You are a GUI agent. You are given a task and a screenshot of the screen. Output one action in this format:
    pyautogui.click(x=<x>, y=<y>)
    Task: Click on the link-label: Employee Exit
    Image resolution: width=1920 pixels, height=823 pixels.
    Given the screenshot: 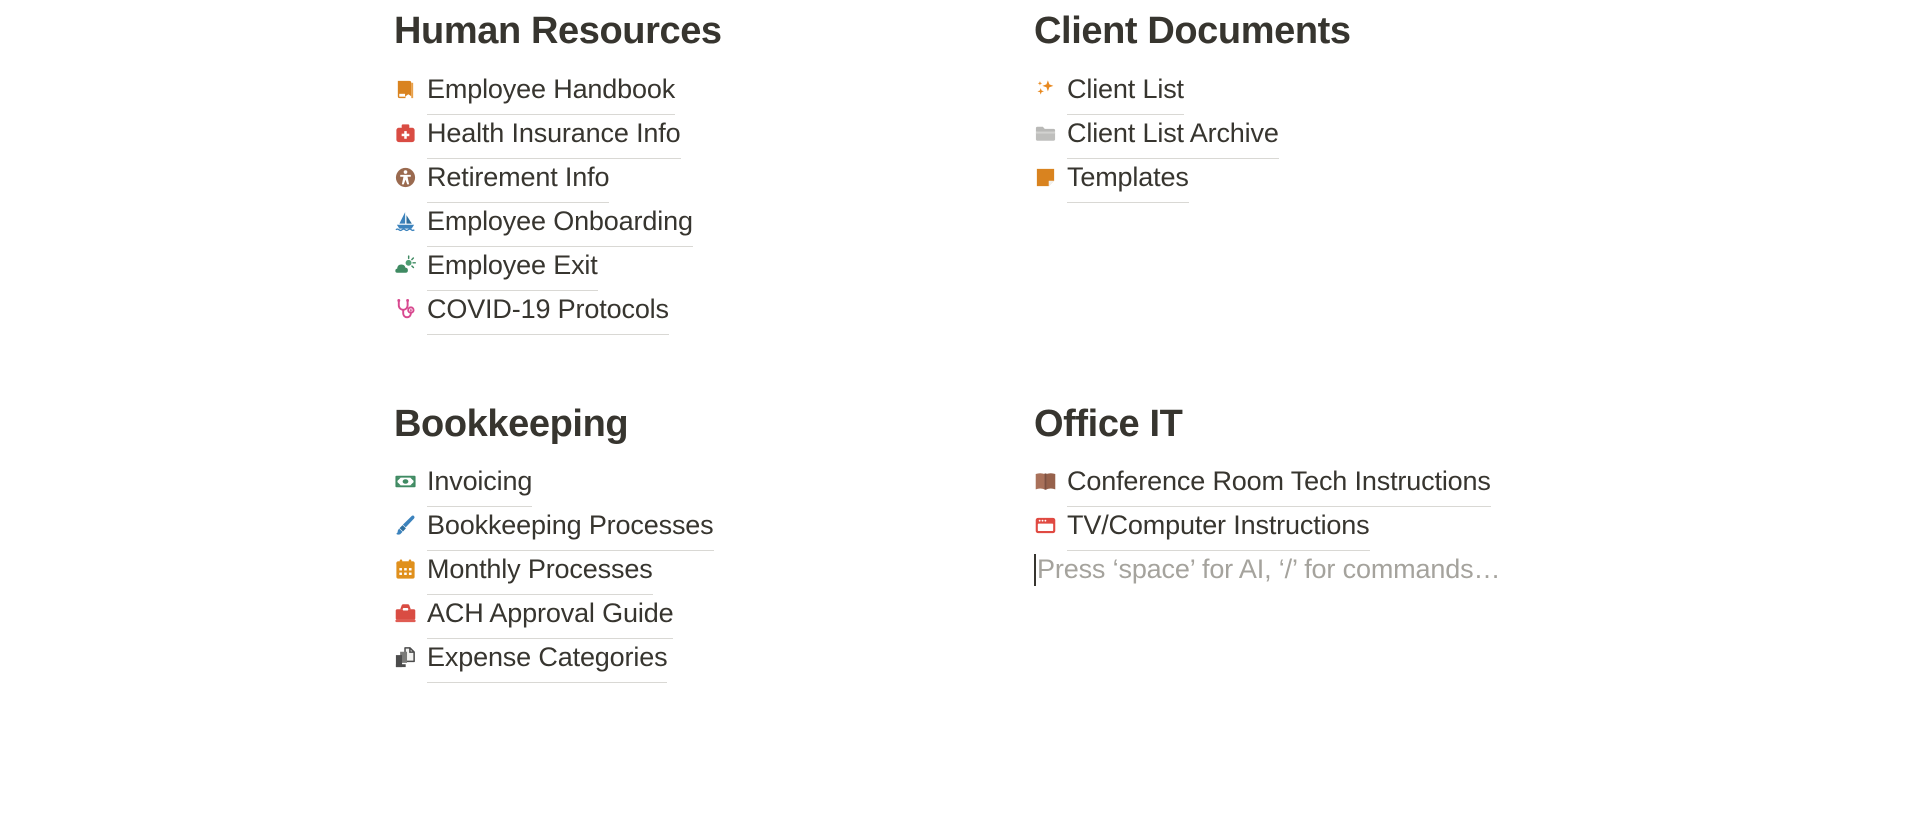 What is the action you would take?
    pyautogui.click(x=512, y=267)
    